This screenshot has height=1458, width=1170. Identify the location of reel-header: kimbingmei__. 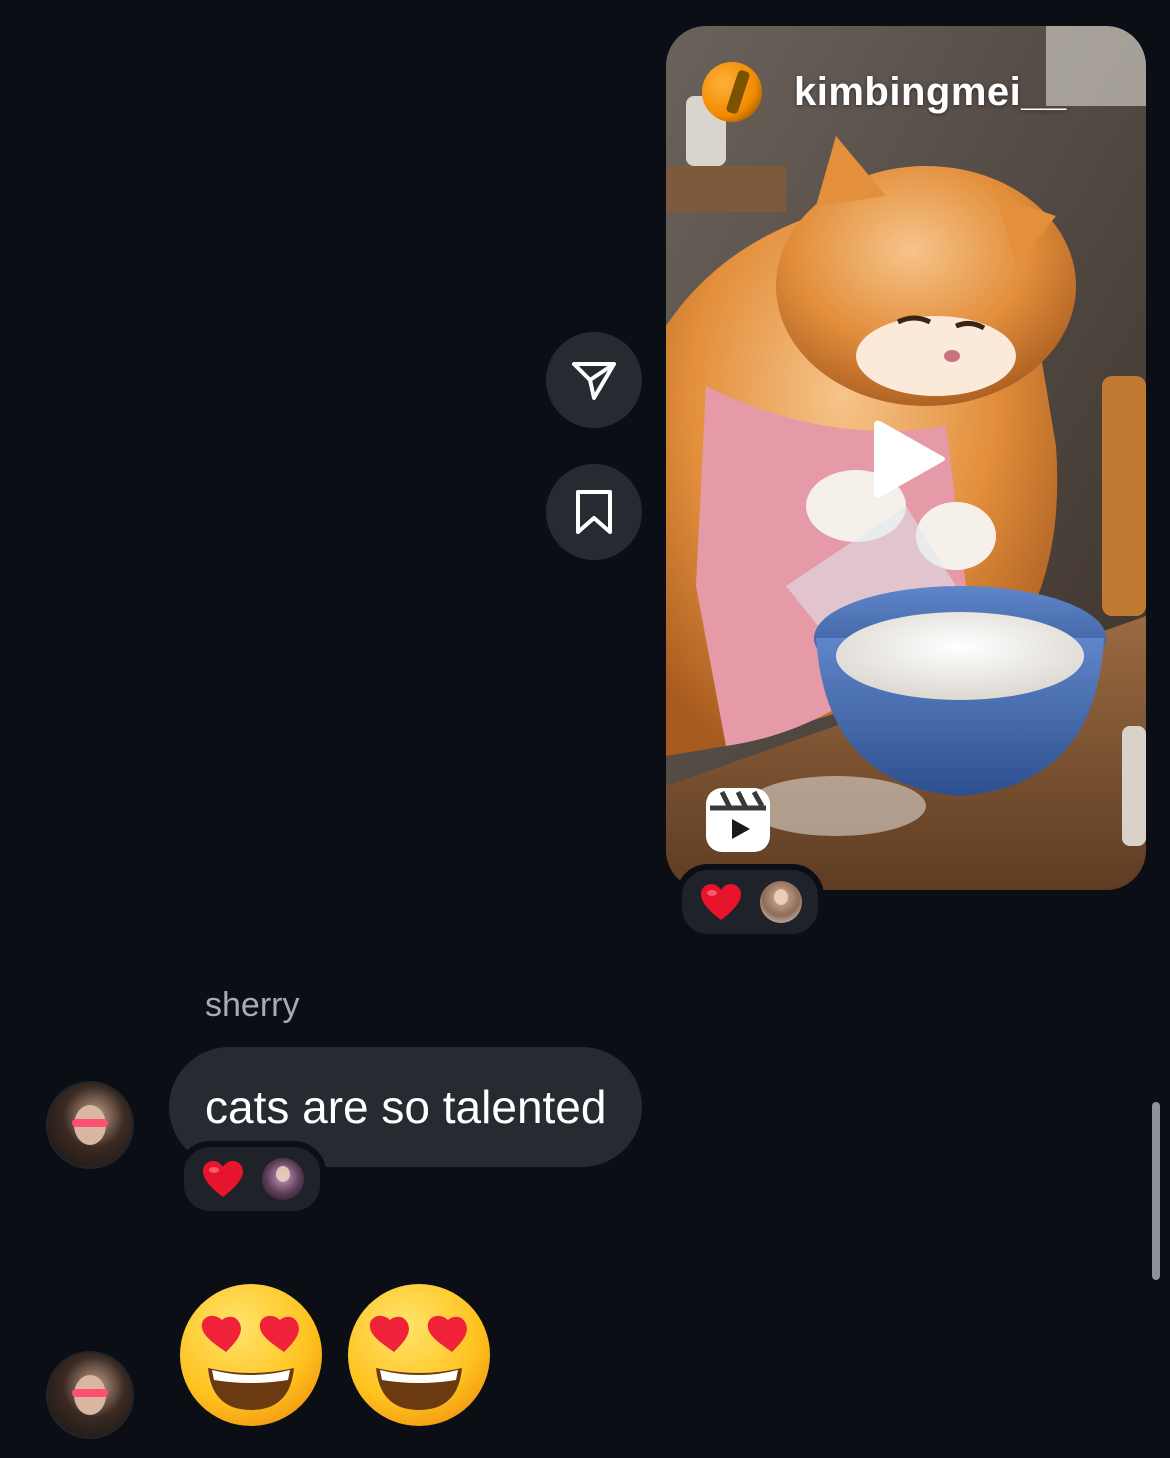
(884, 92).